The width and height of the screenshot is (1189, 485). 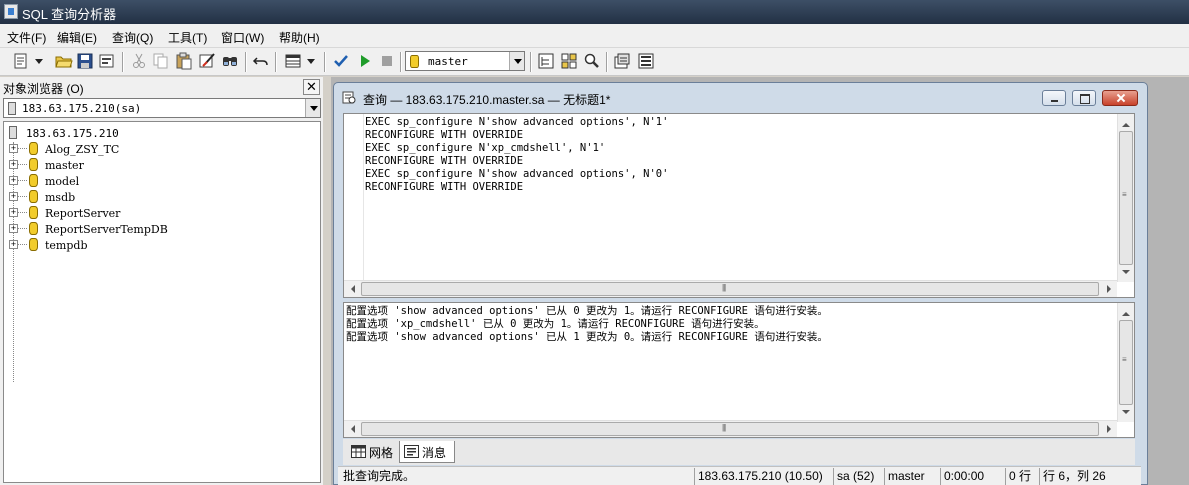 What do you see at coordinates (379, 476) in the screenshot?
I see `status-message: 批查询完成。` at bounding box center [379, 476].